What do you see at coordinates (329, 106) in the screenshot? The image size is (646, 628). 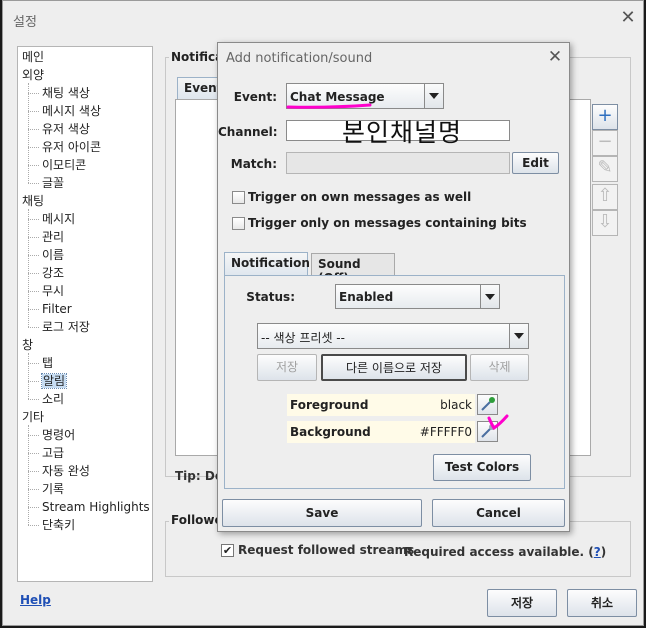 I see `event-underline-annotation` at bounding box center [329, 106].